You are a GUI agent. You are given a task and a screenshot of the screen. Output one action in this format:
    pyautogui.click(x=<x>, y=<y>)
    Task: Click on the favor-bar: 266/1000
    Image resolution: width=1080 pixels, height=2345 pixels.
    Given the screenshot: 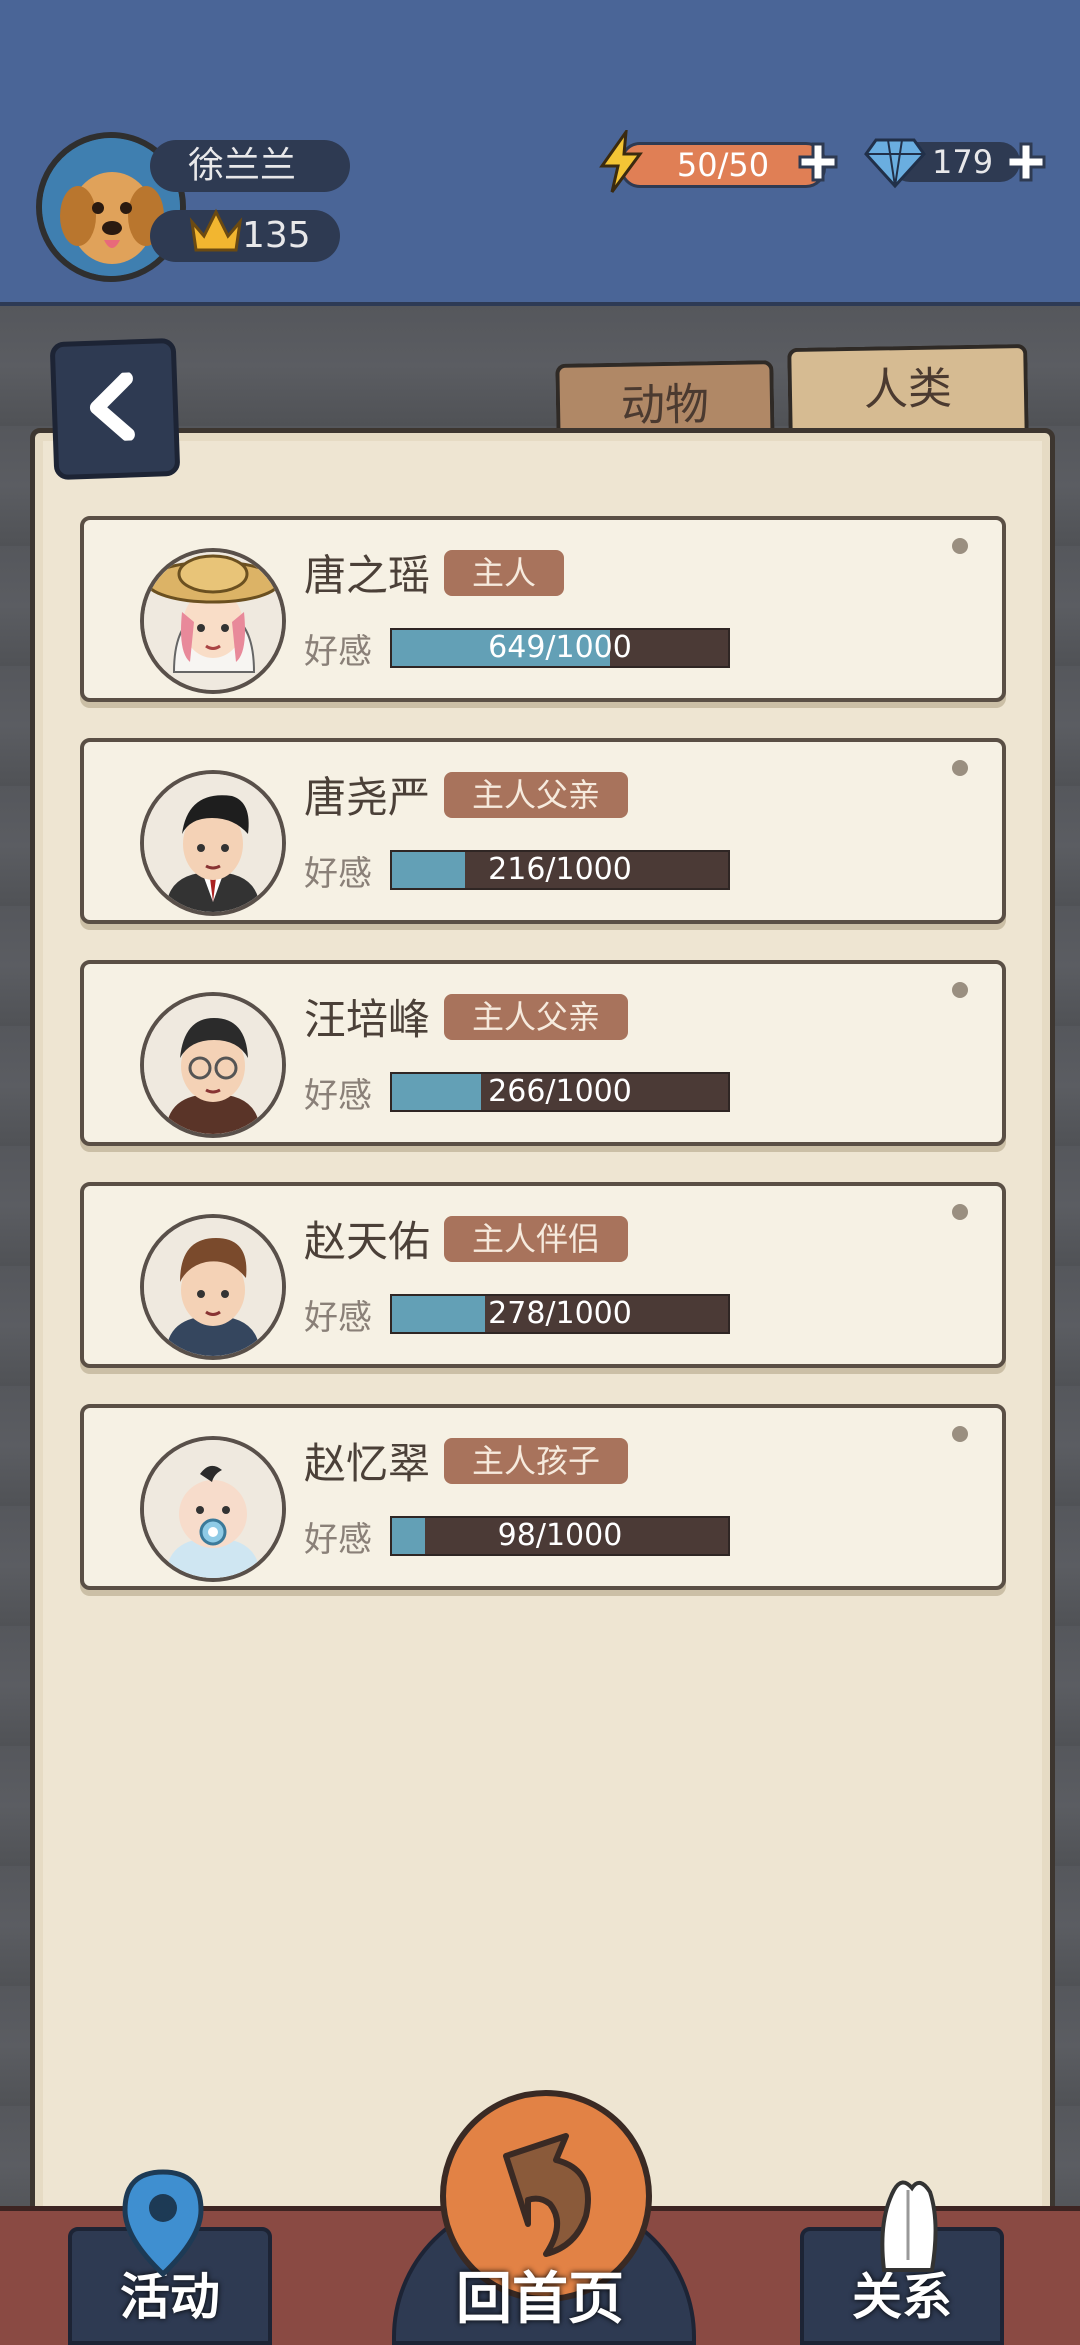 What is the action you would take?
    pyautogui.click(x=560, y=1092)
    